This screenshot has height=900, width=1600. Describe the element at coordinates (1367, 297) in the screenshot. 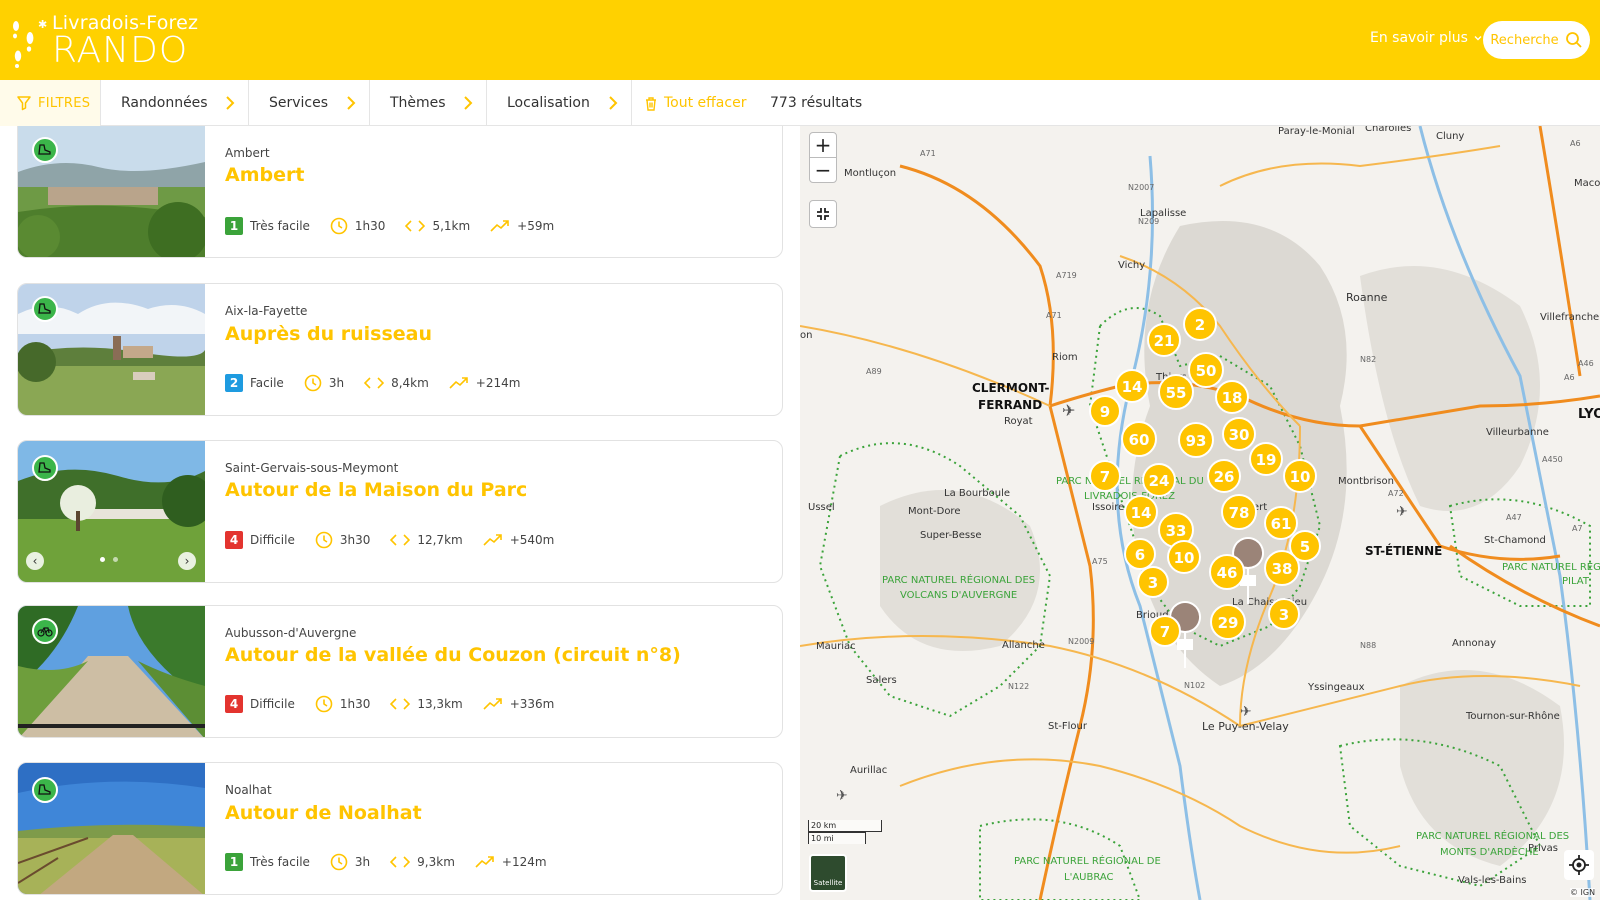

I see `map-place-label: Roanne` at that location.